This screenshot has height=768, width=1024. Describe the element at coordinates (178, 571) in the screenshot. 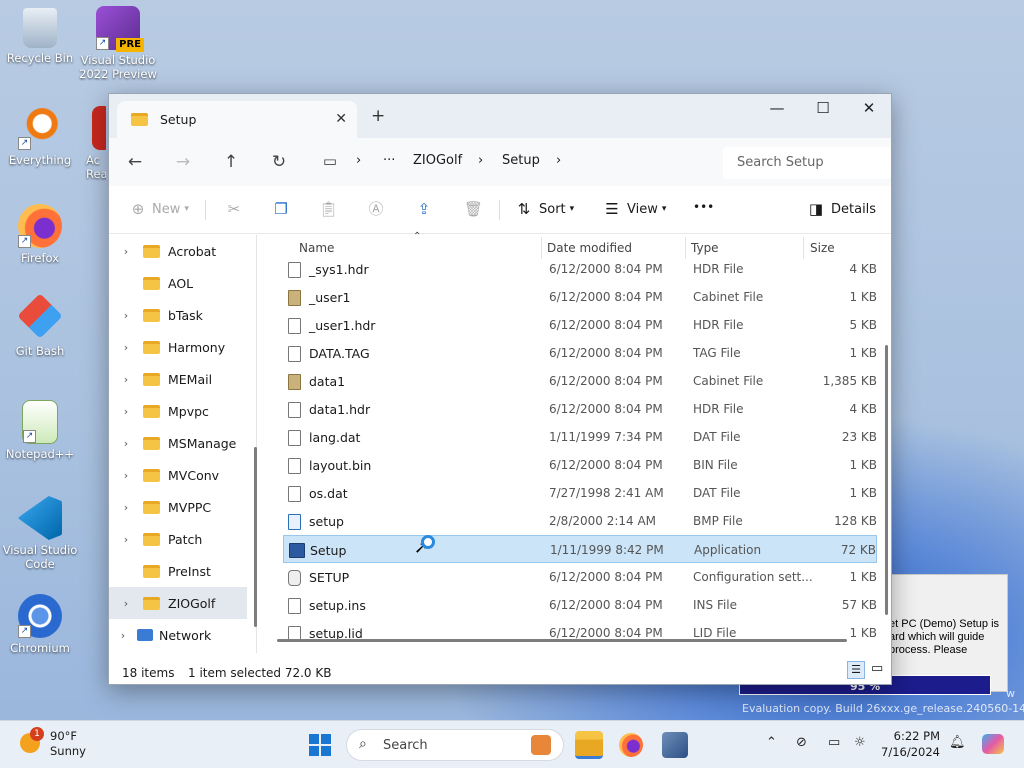

I see `nav-item-preinst: PreInst` at that location.